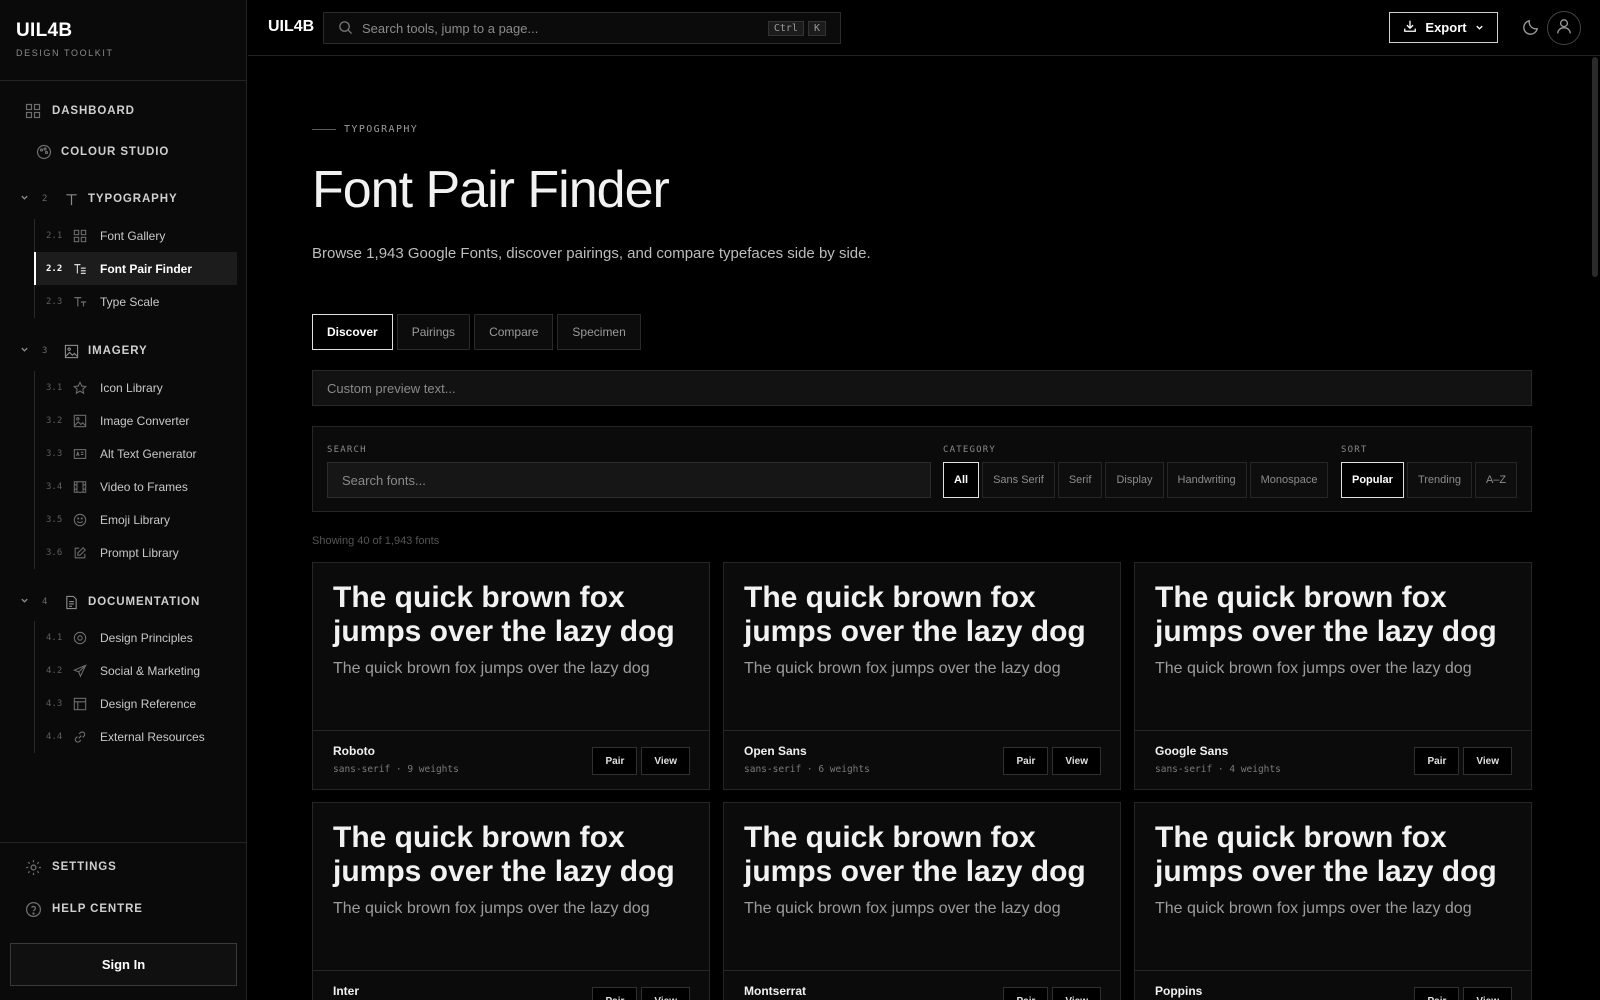  Describe the element at coordinates (1372, 480) in the screenshot. I see `sort-popular: Popular` at that location.